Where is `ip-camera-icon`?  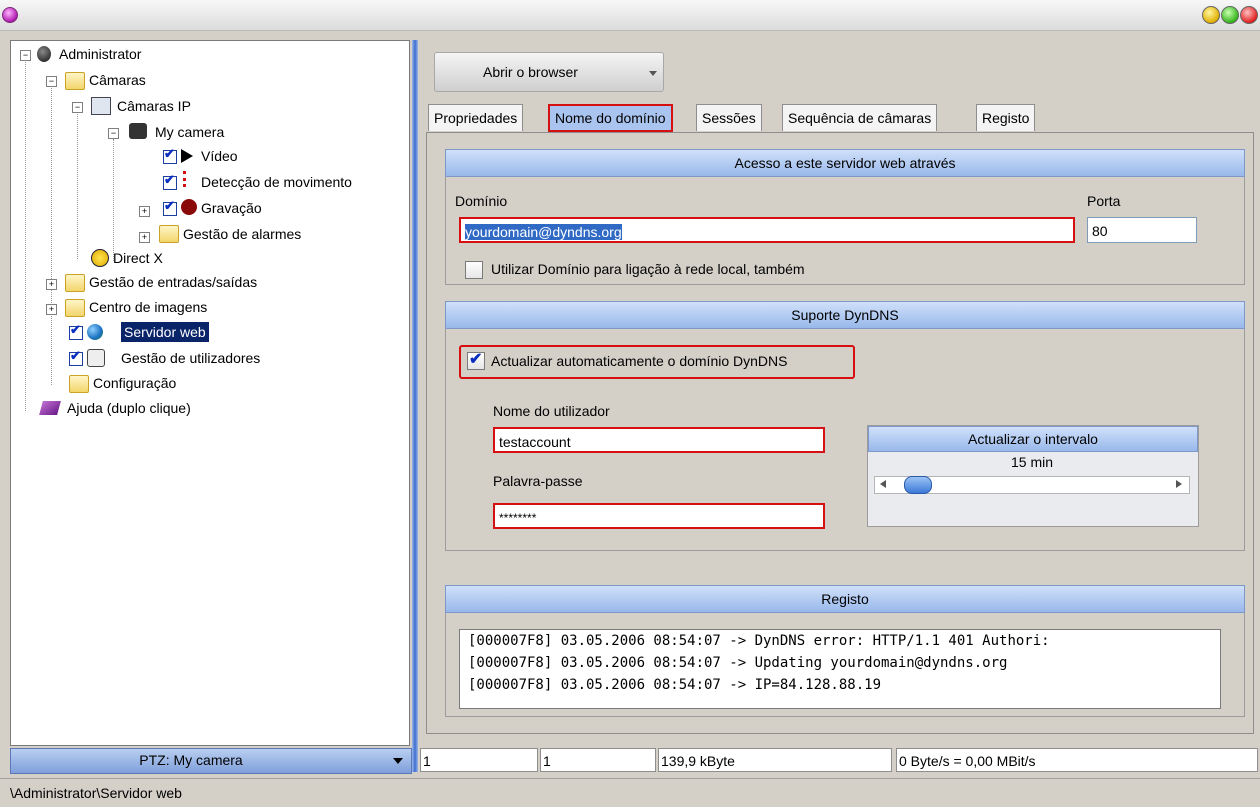 ip-camera-icon is located at coordinates (101, 106).